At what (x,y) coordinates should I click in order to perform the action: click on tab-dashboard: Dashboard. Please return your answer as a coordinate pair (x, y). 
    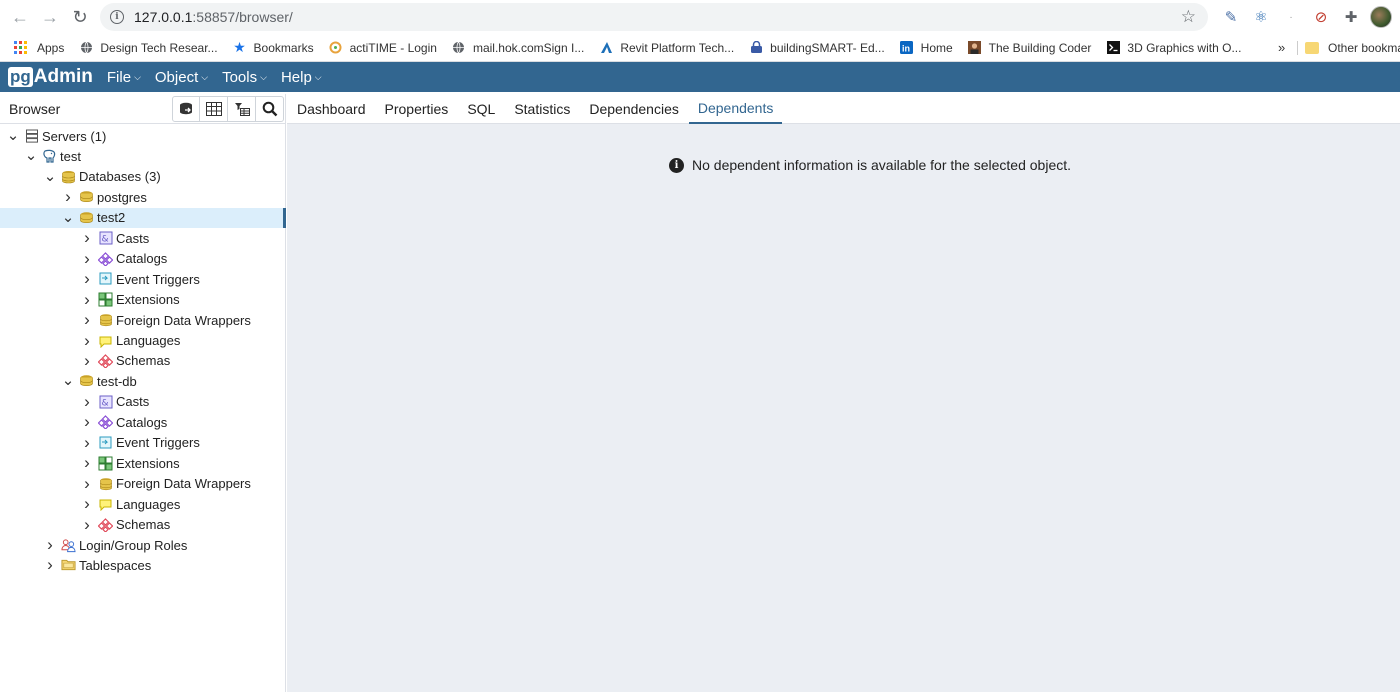
    Looking at the image, I should click on (331, 109).